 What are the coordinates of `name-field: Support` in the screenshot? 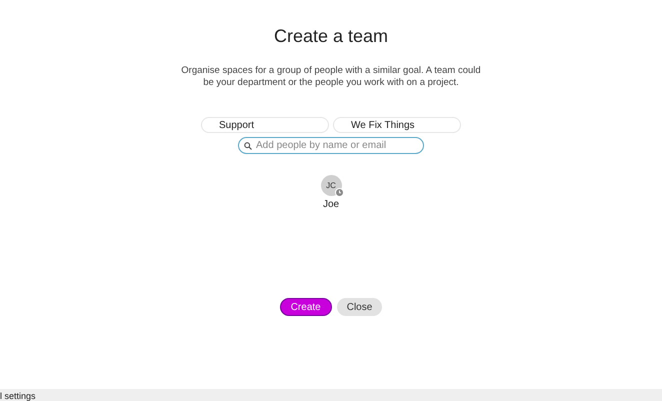 It's located at (265, 125).